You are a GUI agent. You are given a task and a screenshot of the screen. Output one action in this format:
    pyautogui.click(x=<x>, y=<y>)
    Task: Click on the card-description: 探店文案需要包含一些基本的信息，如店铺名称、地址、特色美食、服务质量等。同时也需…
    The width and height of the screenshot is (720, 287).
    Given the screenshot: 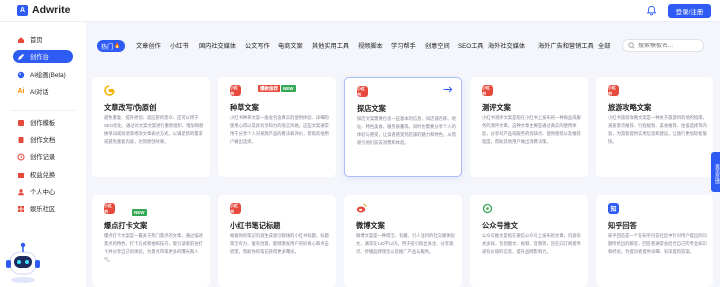 What is the action you would take?
    pyautogui.click(x=406, y=130)
    